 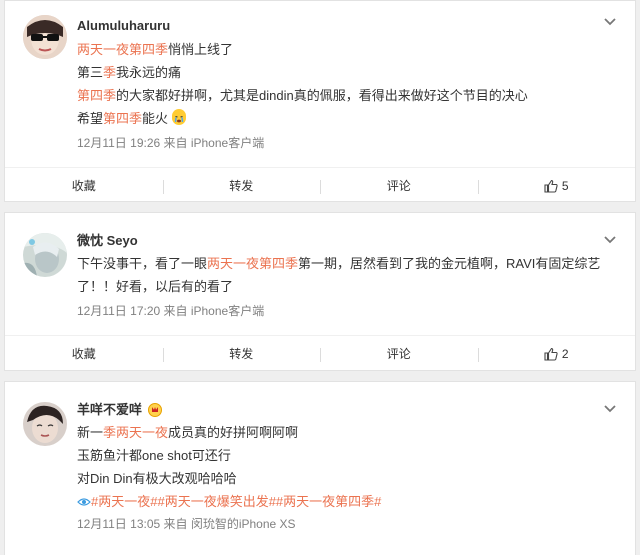 I want to click on like-button: 2, so click(x=556, y=353).